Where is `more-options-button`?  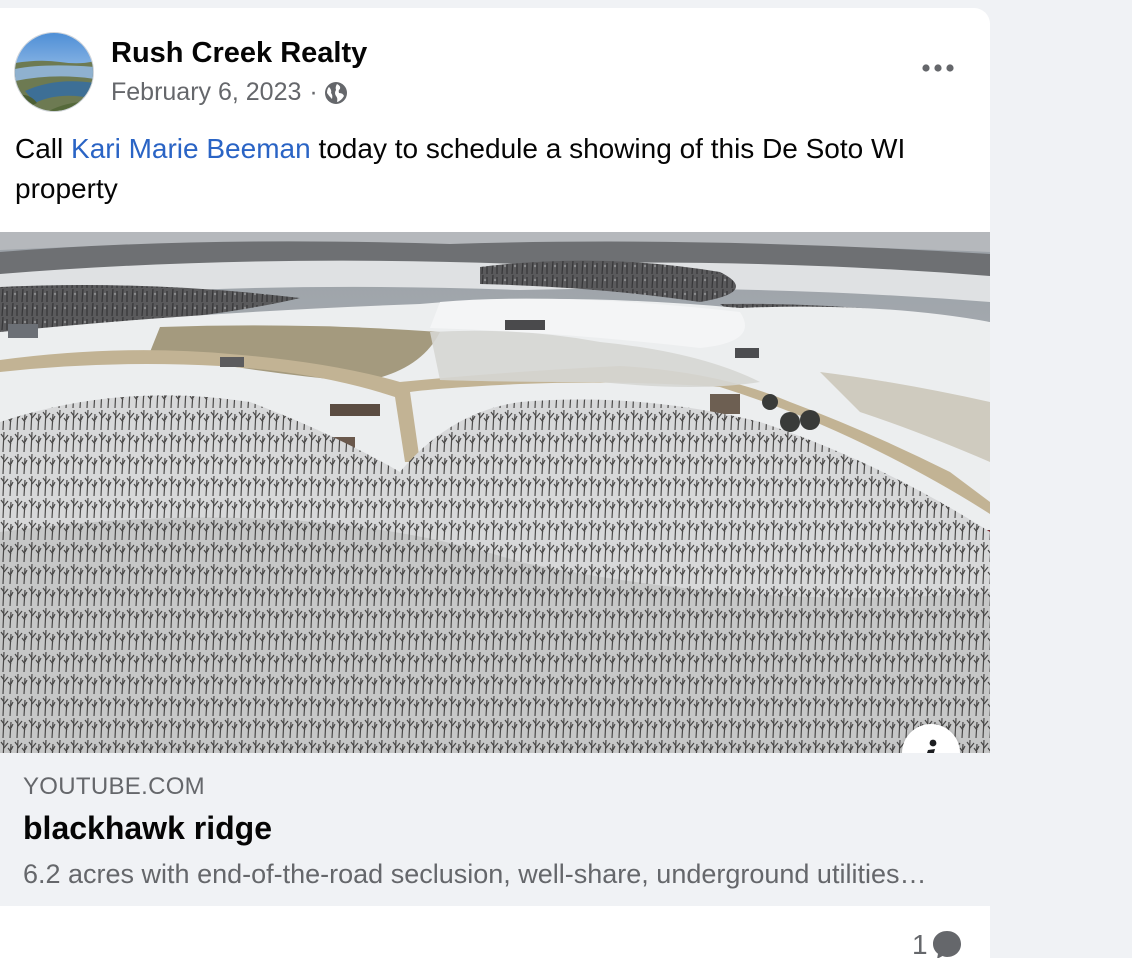 more-options-button is located at coordinates (938, 68).